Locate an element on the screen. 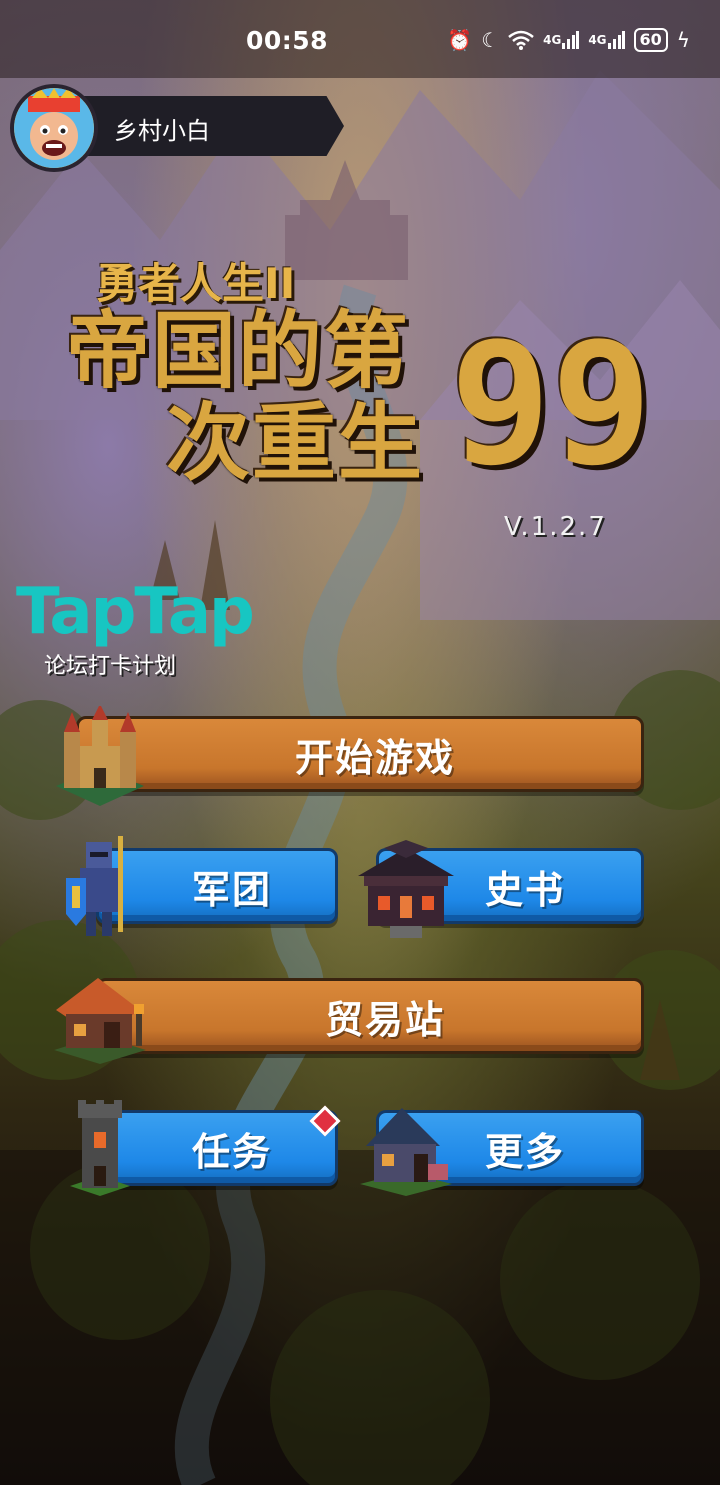 The height and width of the screenshot is (1485, 720). game-main-title-line2: 次重生 is located at coordinates (295, 443).